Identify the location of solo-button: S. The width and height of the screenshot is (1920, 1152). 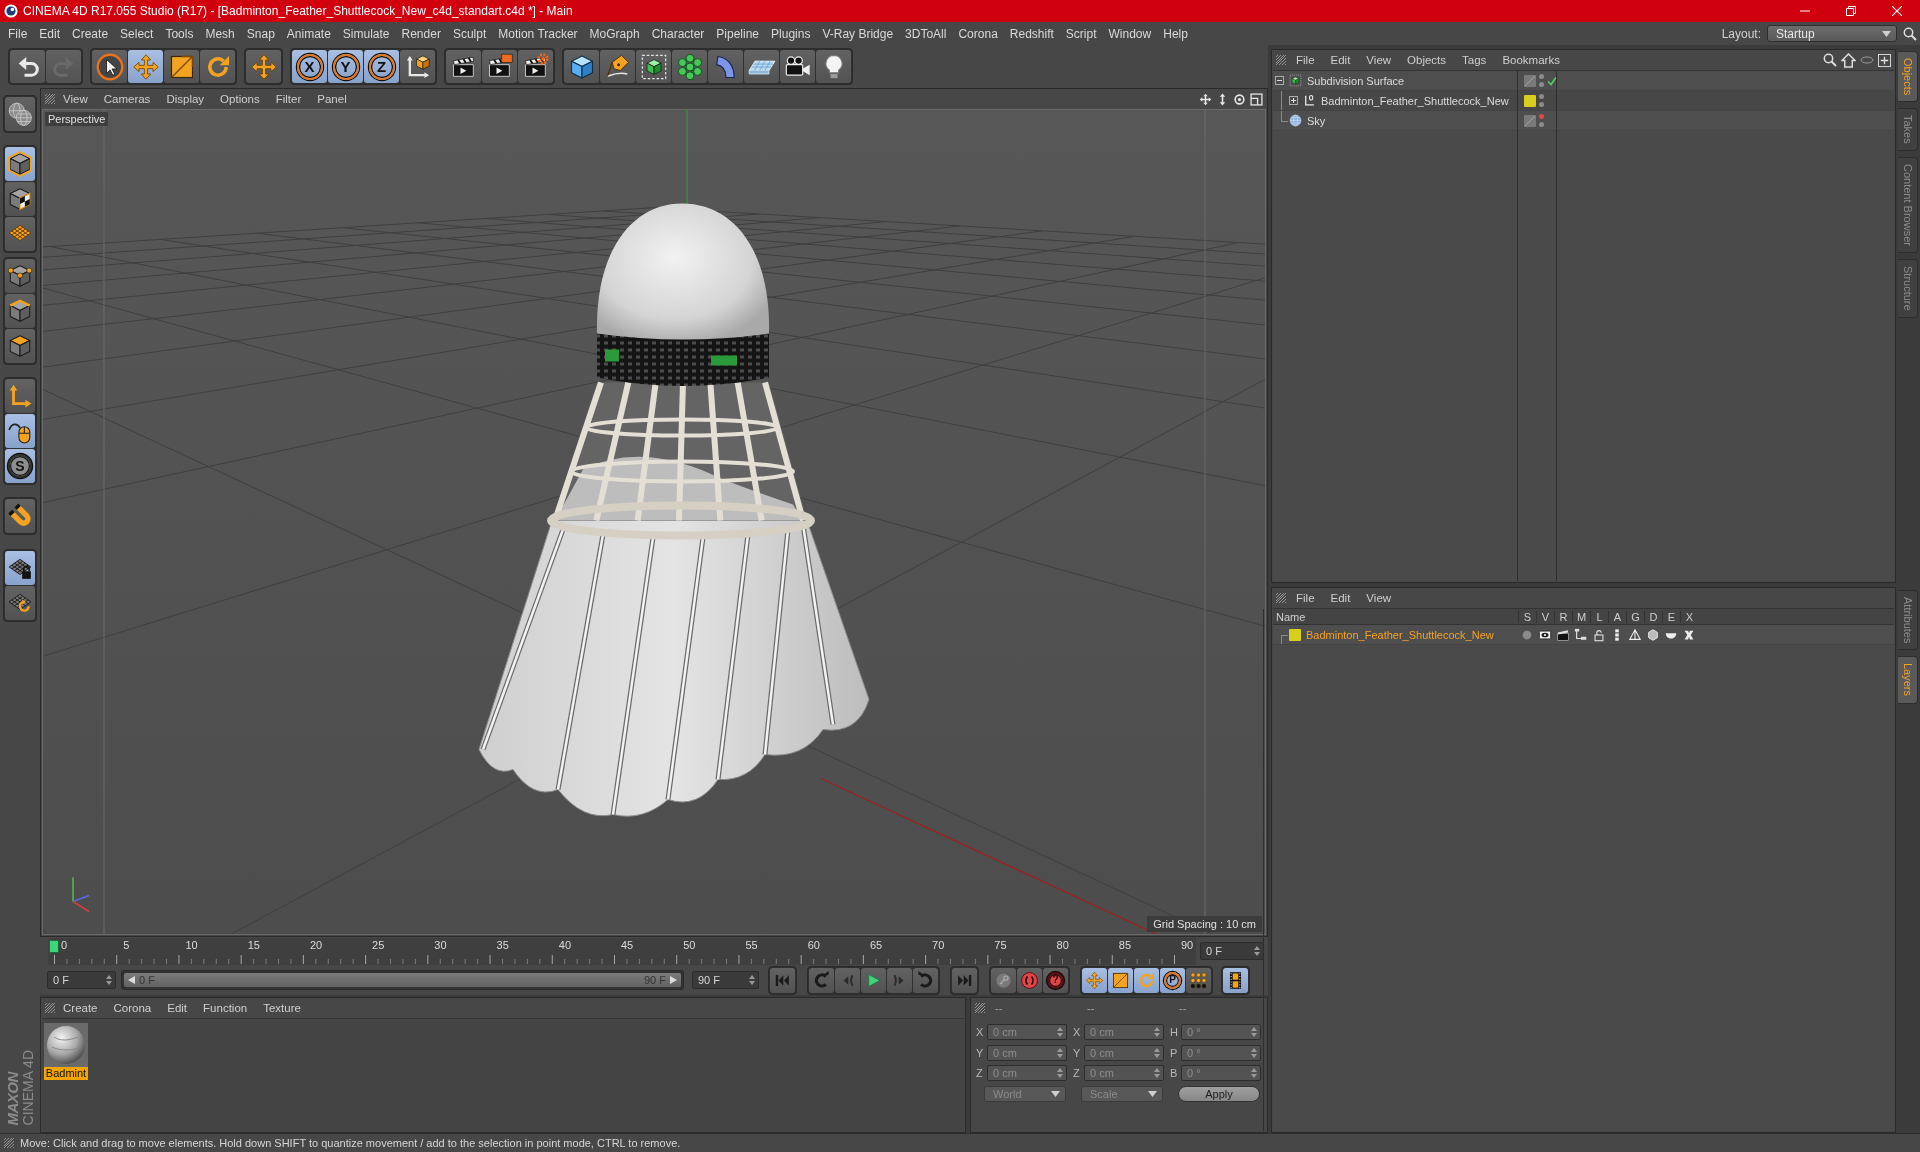
(20, 466).